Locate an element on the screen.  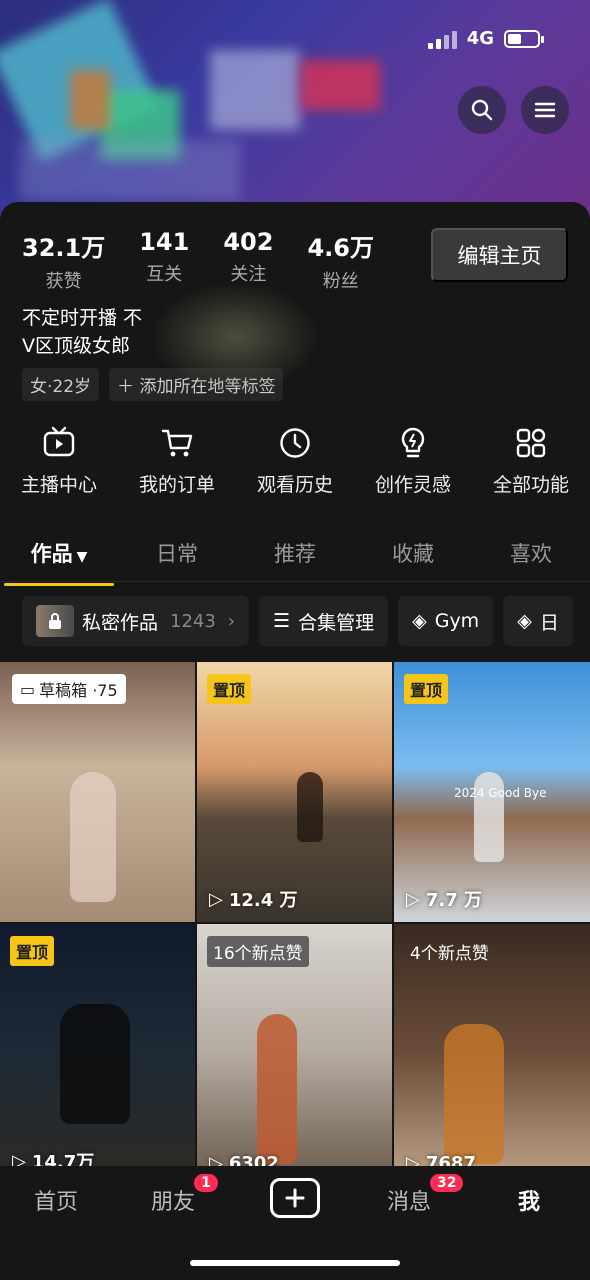
feature-inspiration: 创作灵感 is located at coordinates (413, 461).